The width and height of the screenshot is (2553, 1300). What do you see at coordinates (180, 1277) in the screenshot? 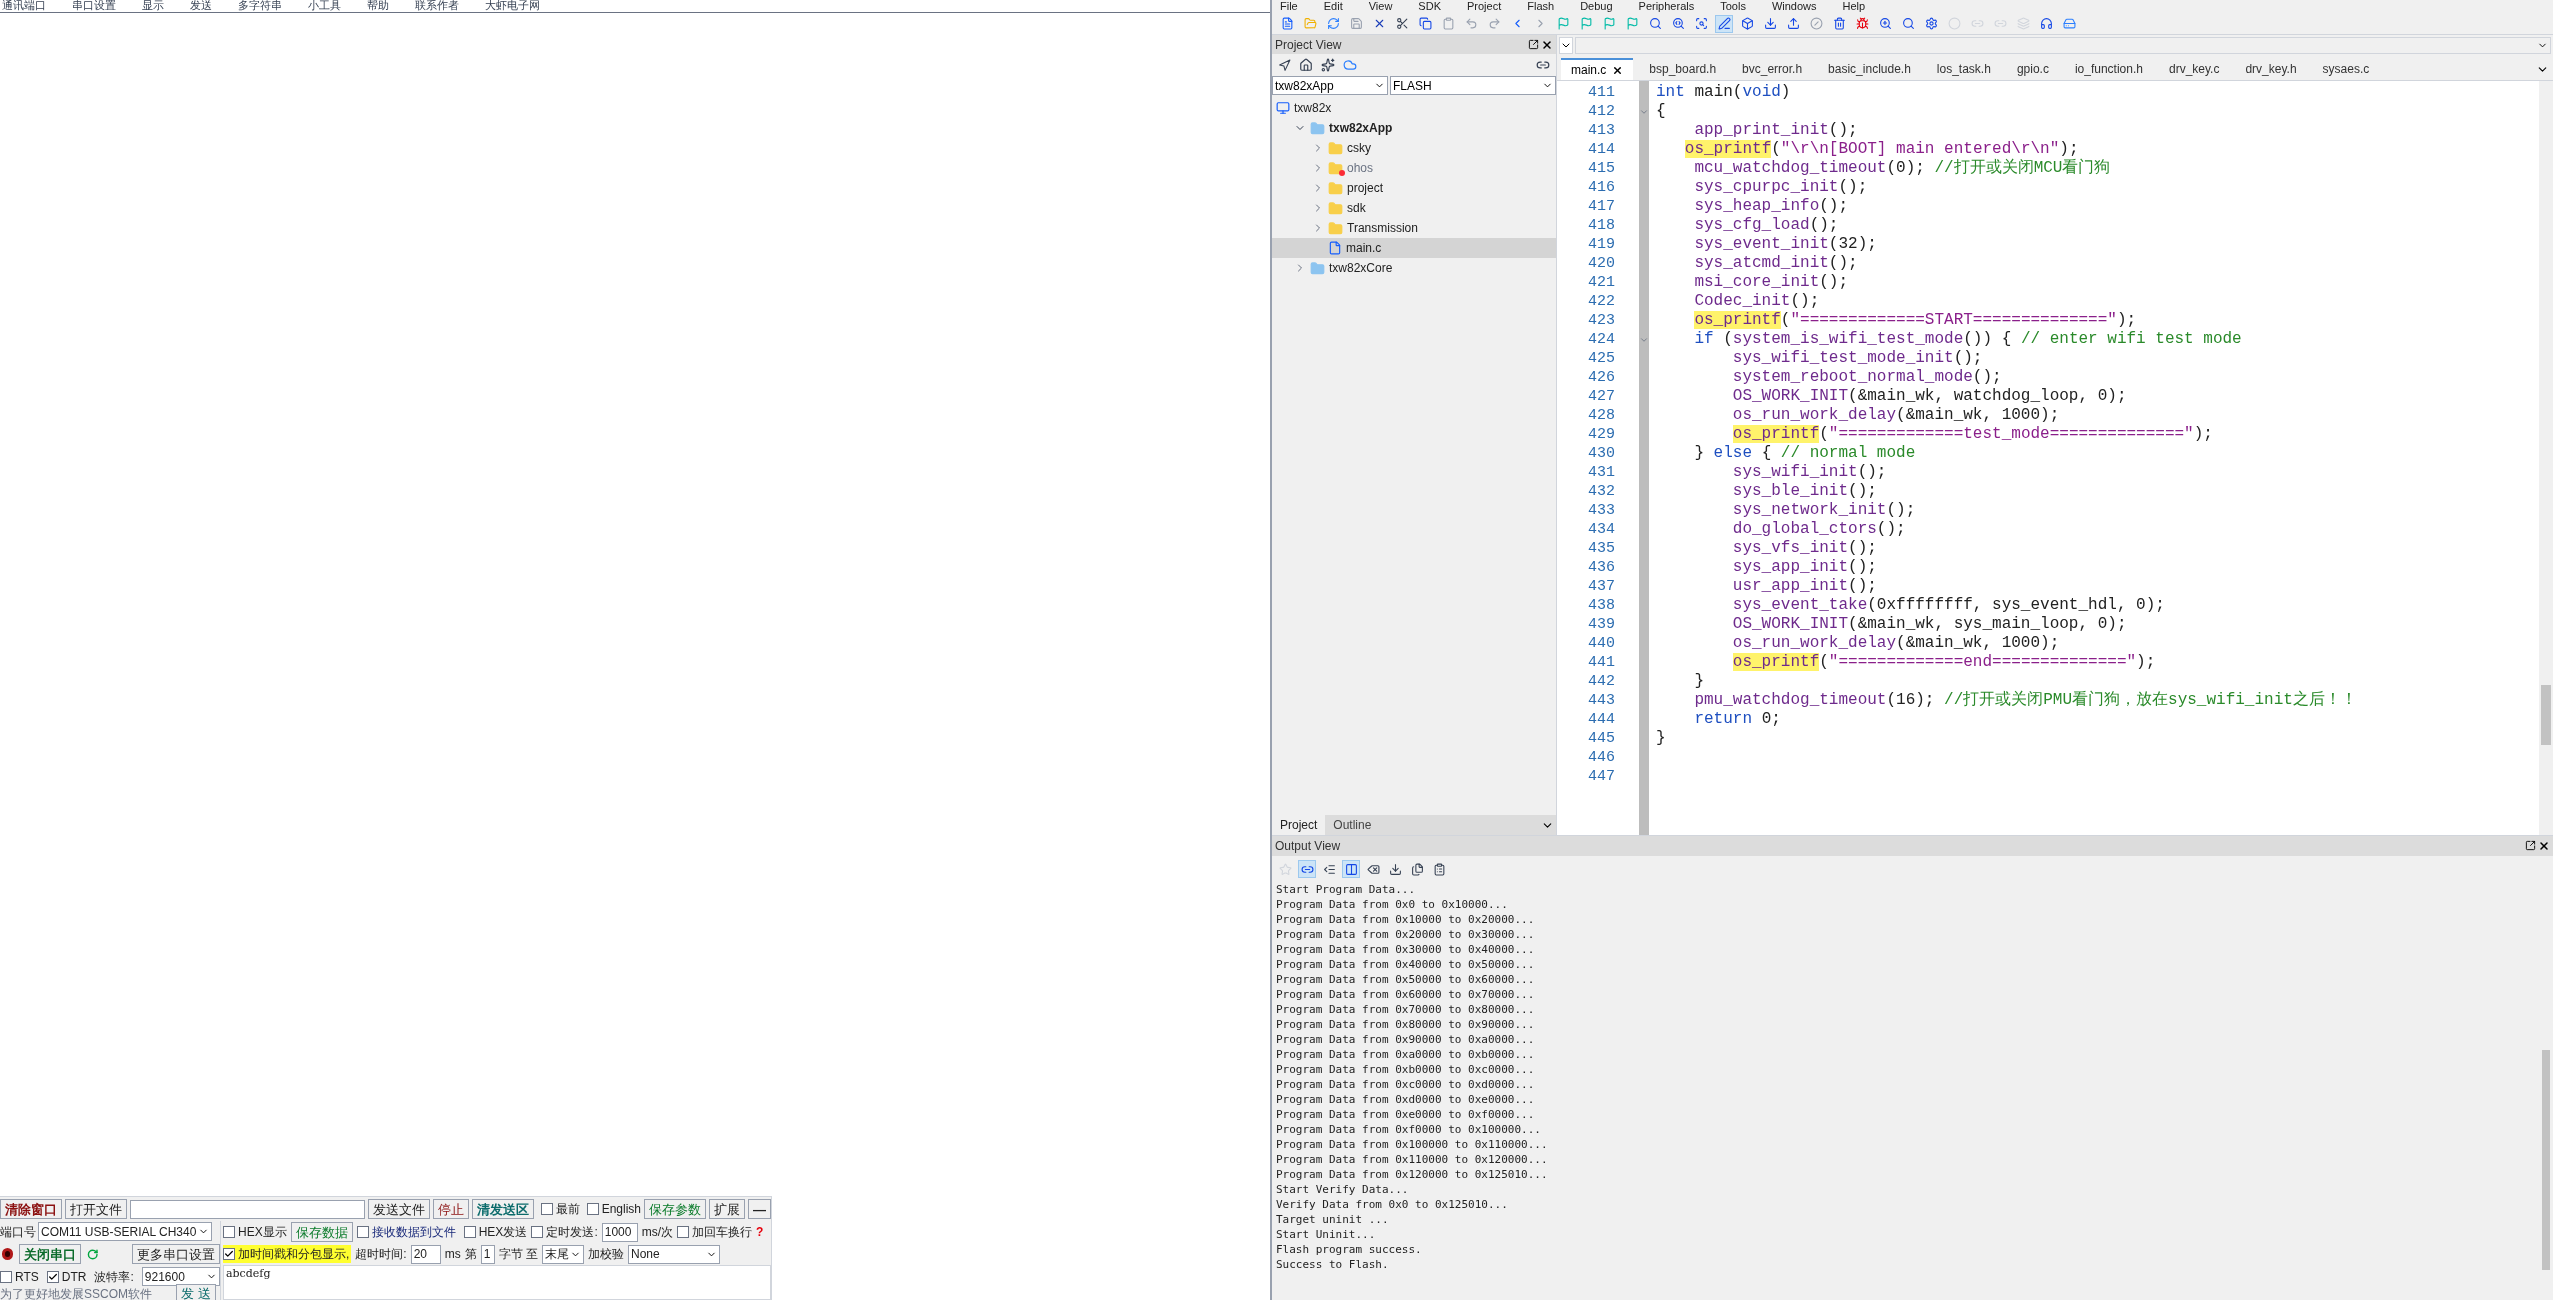
I see `baud-select: 921600` at bounding box center [180, 1277].